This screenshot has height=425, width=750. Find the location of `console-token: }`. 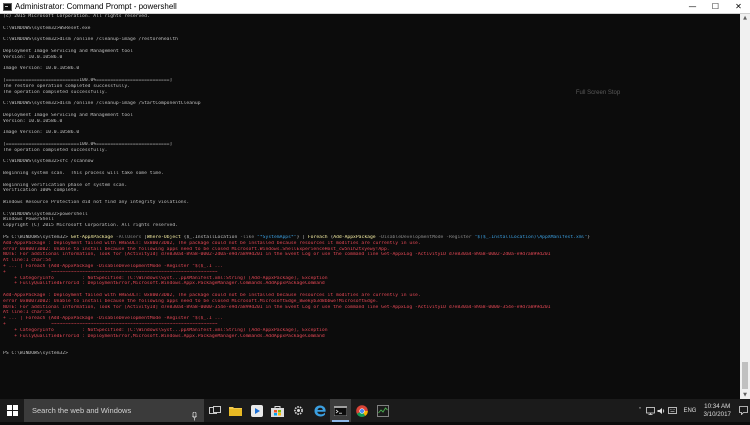

console-token: } is located at coordinates (589, 237).